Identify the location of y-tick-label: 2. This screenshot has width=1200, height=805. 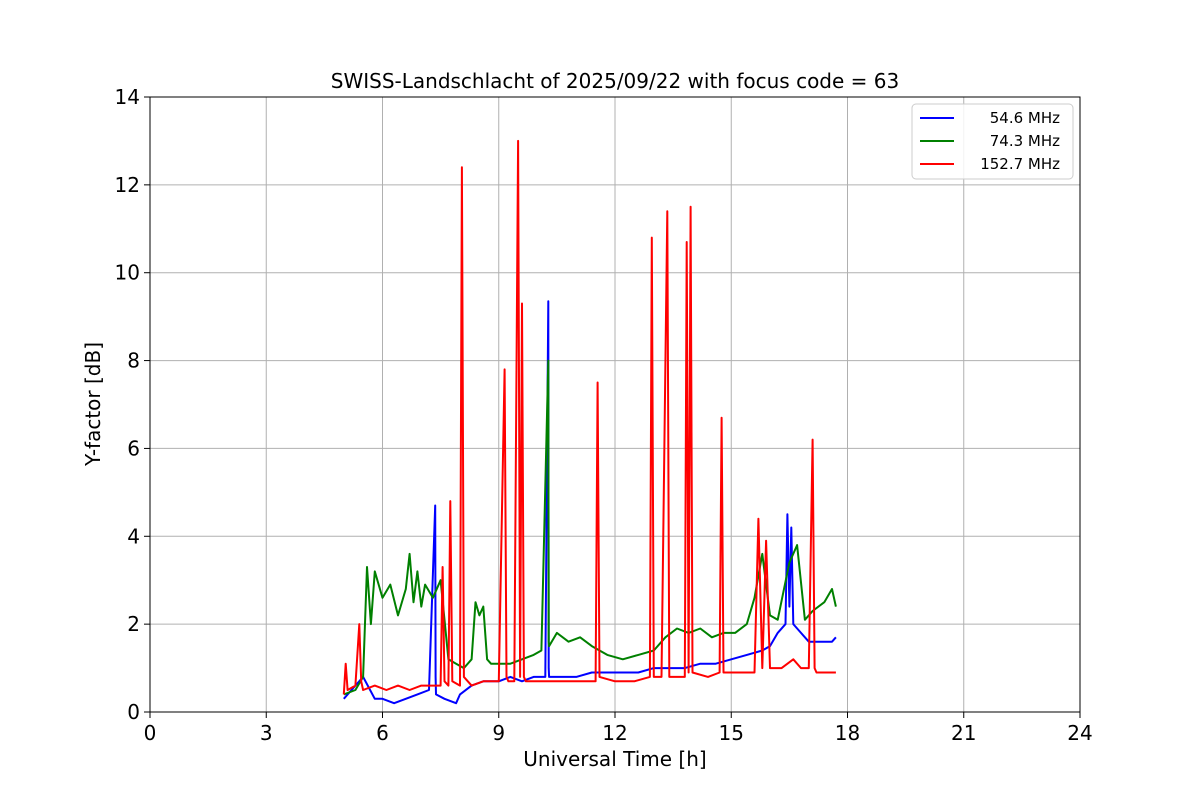
(133, 624).